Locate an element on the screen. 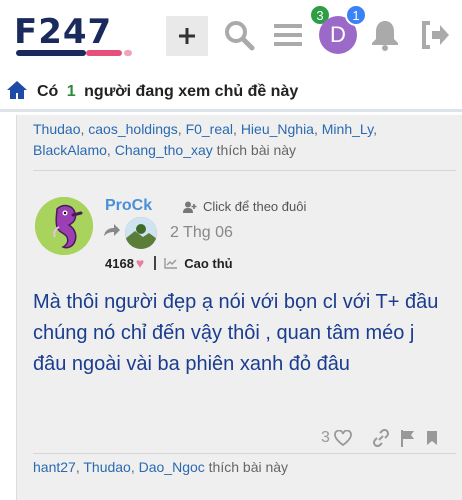 Image resolution: width=462 pixels, height=500 pixels. reply-to-indicator is located at coordinates (112, 232).